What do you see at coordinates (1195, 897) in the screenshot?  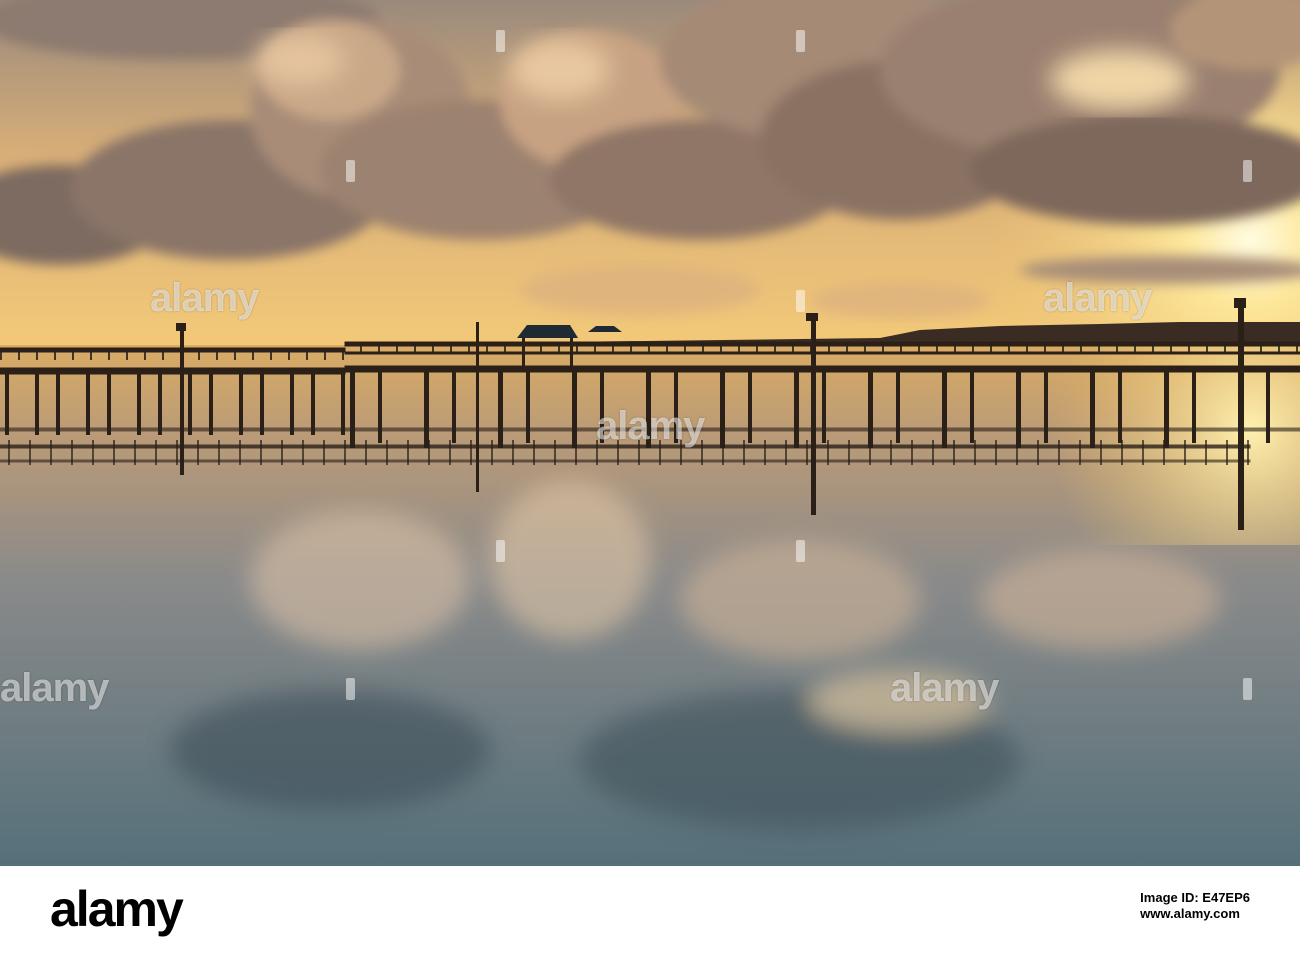 I see `image-id: Image ID: E47EP6` at bounding box center [1195, 897].